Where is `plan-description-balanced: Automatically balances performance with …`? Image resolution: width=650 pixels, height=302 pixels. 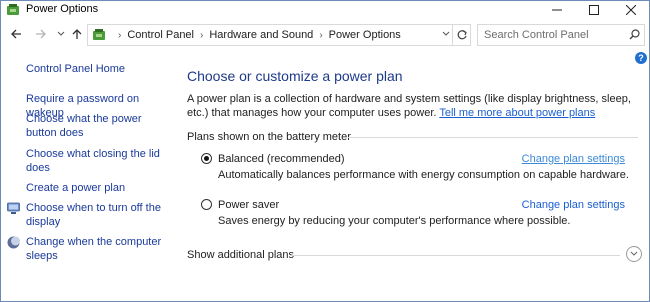
plan-description-balanced: Automatically balances performance with … is located at coordinates (423, 175).